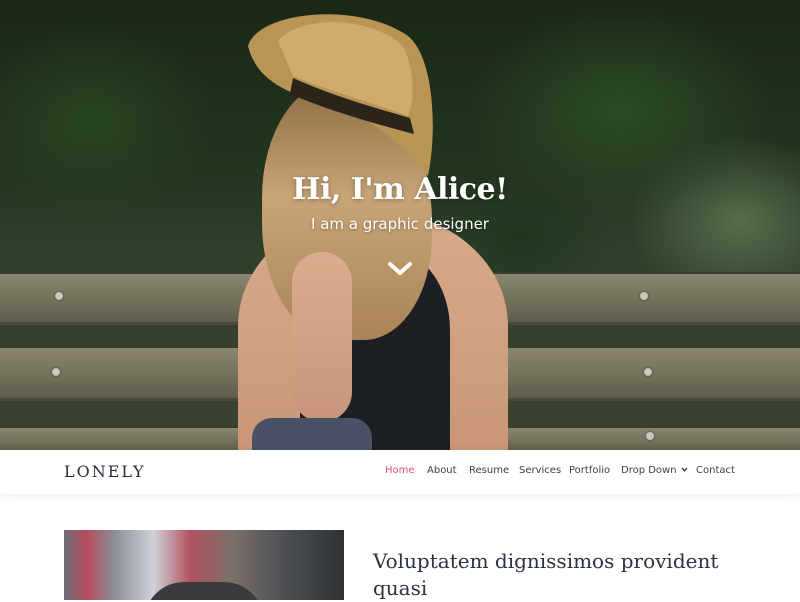 The image size is (800, 602). What do you see at coordinates (442, 470) in the screenshot?
I see `nav-item-about: About` at bounding box center [442, 470].